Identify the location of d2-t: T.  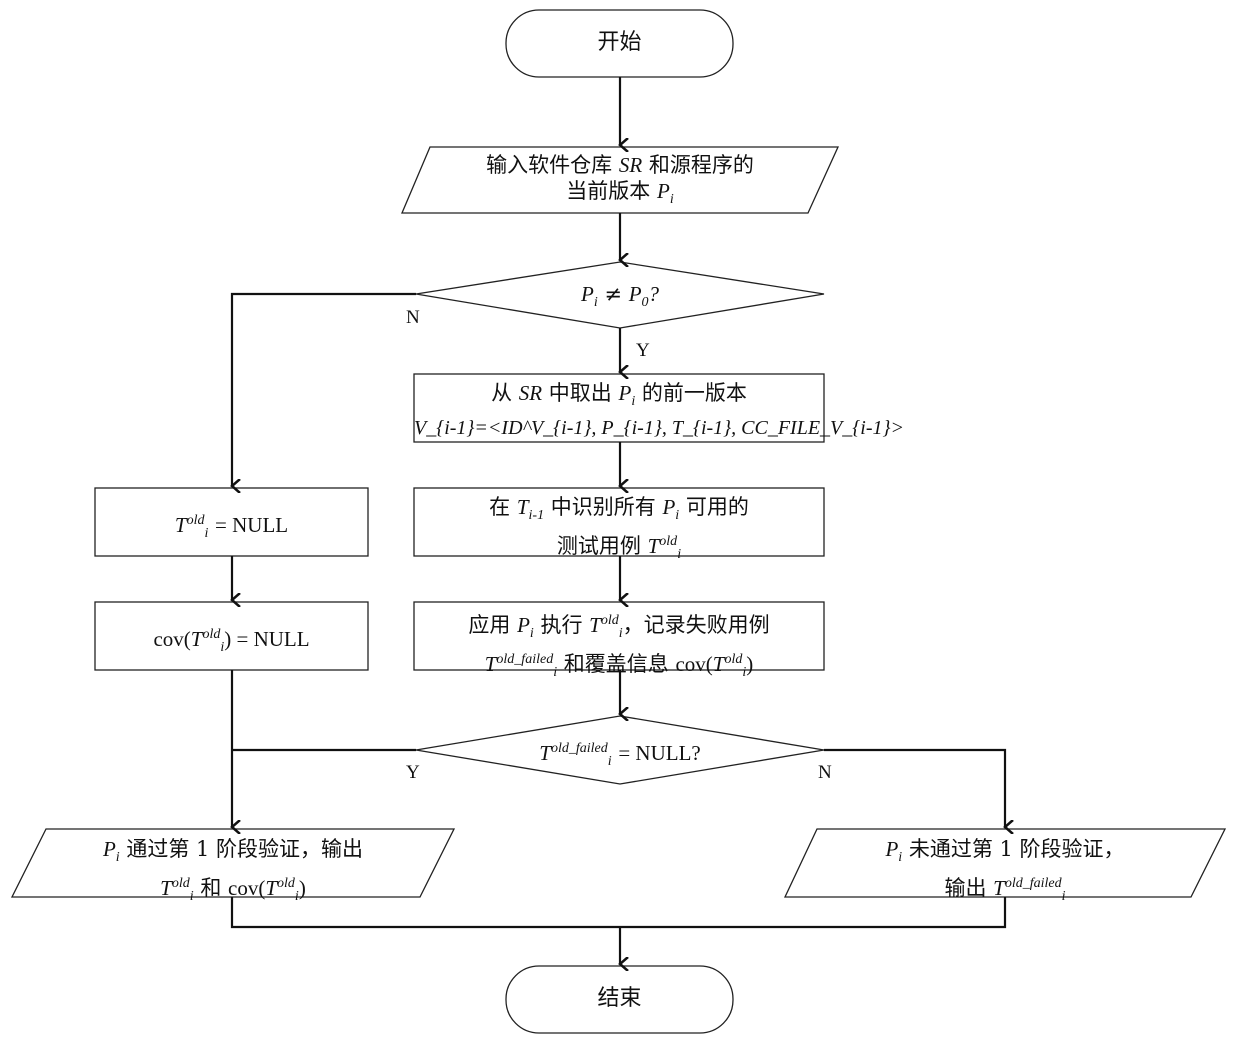
(545, 753).